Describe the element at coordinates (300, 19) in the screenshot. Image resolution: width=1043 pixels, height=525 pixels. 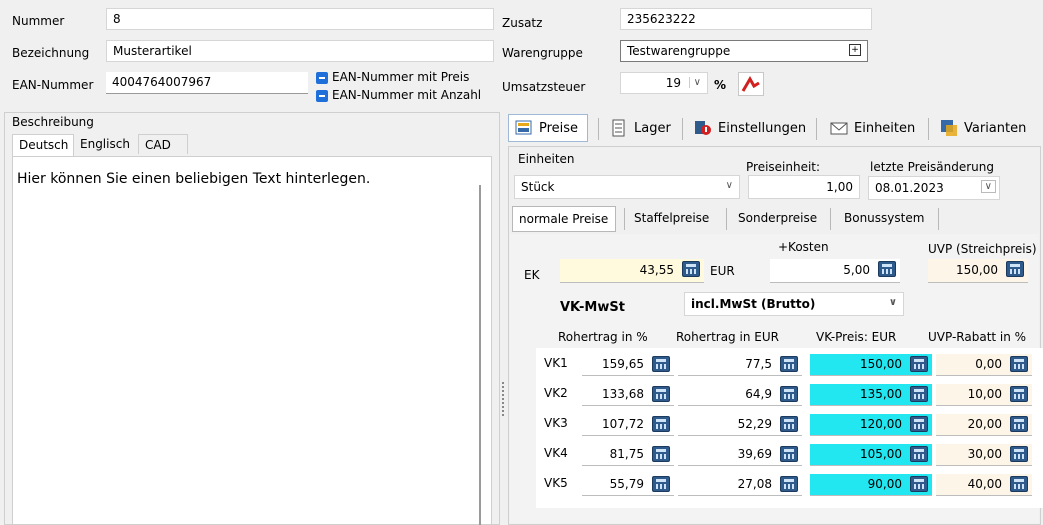
I see `nummer-field: 8` at that location.